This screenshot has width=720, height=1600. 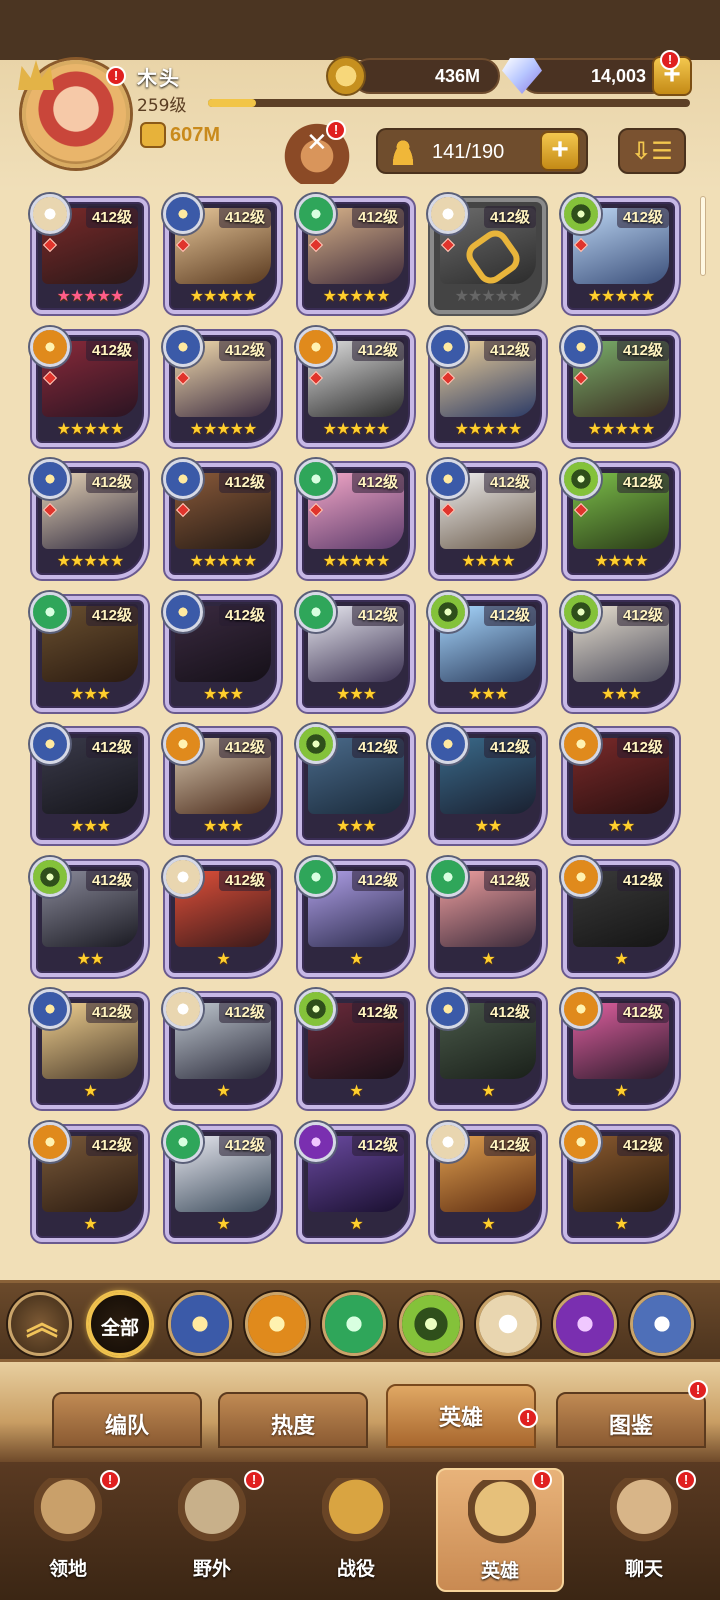 I want to click on chevron-up-icon: ︽, so click(x=42, y=1323).